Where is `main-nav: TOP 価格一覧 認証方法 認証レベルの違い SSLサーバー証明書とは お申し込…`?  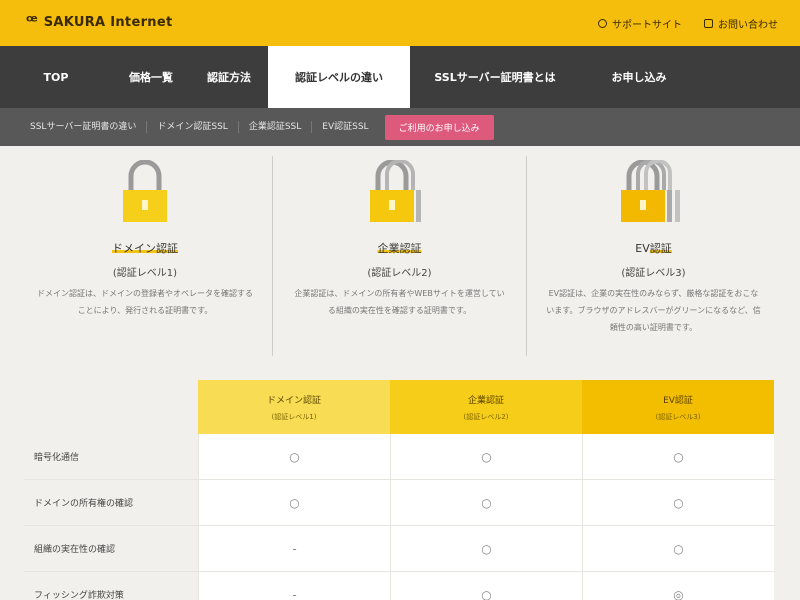
main-nav: TOP 価格一覧 認証方法 認証レベルの違い SSLサーバー証明書とは お申し込… is located at coordinates (400, 77).